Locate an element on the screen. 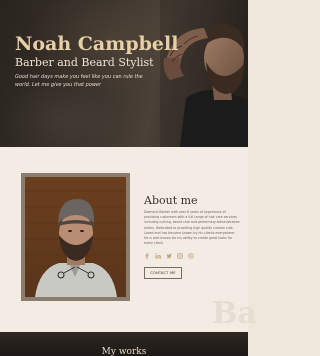  linkedin-icon is located at coordinates (158, 256).